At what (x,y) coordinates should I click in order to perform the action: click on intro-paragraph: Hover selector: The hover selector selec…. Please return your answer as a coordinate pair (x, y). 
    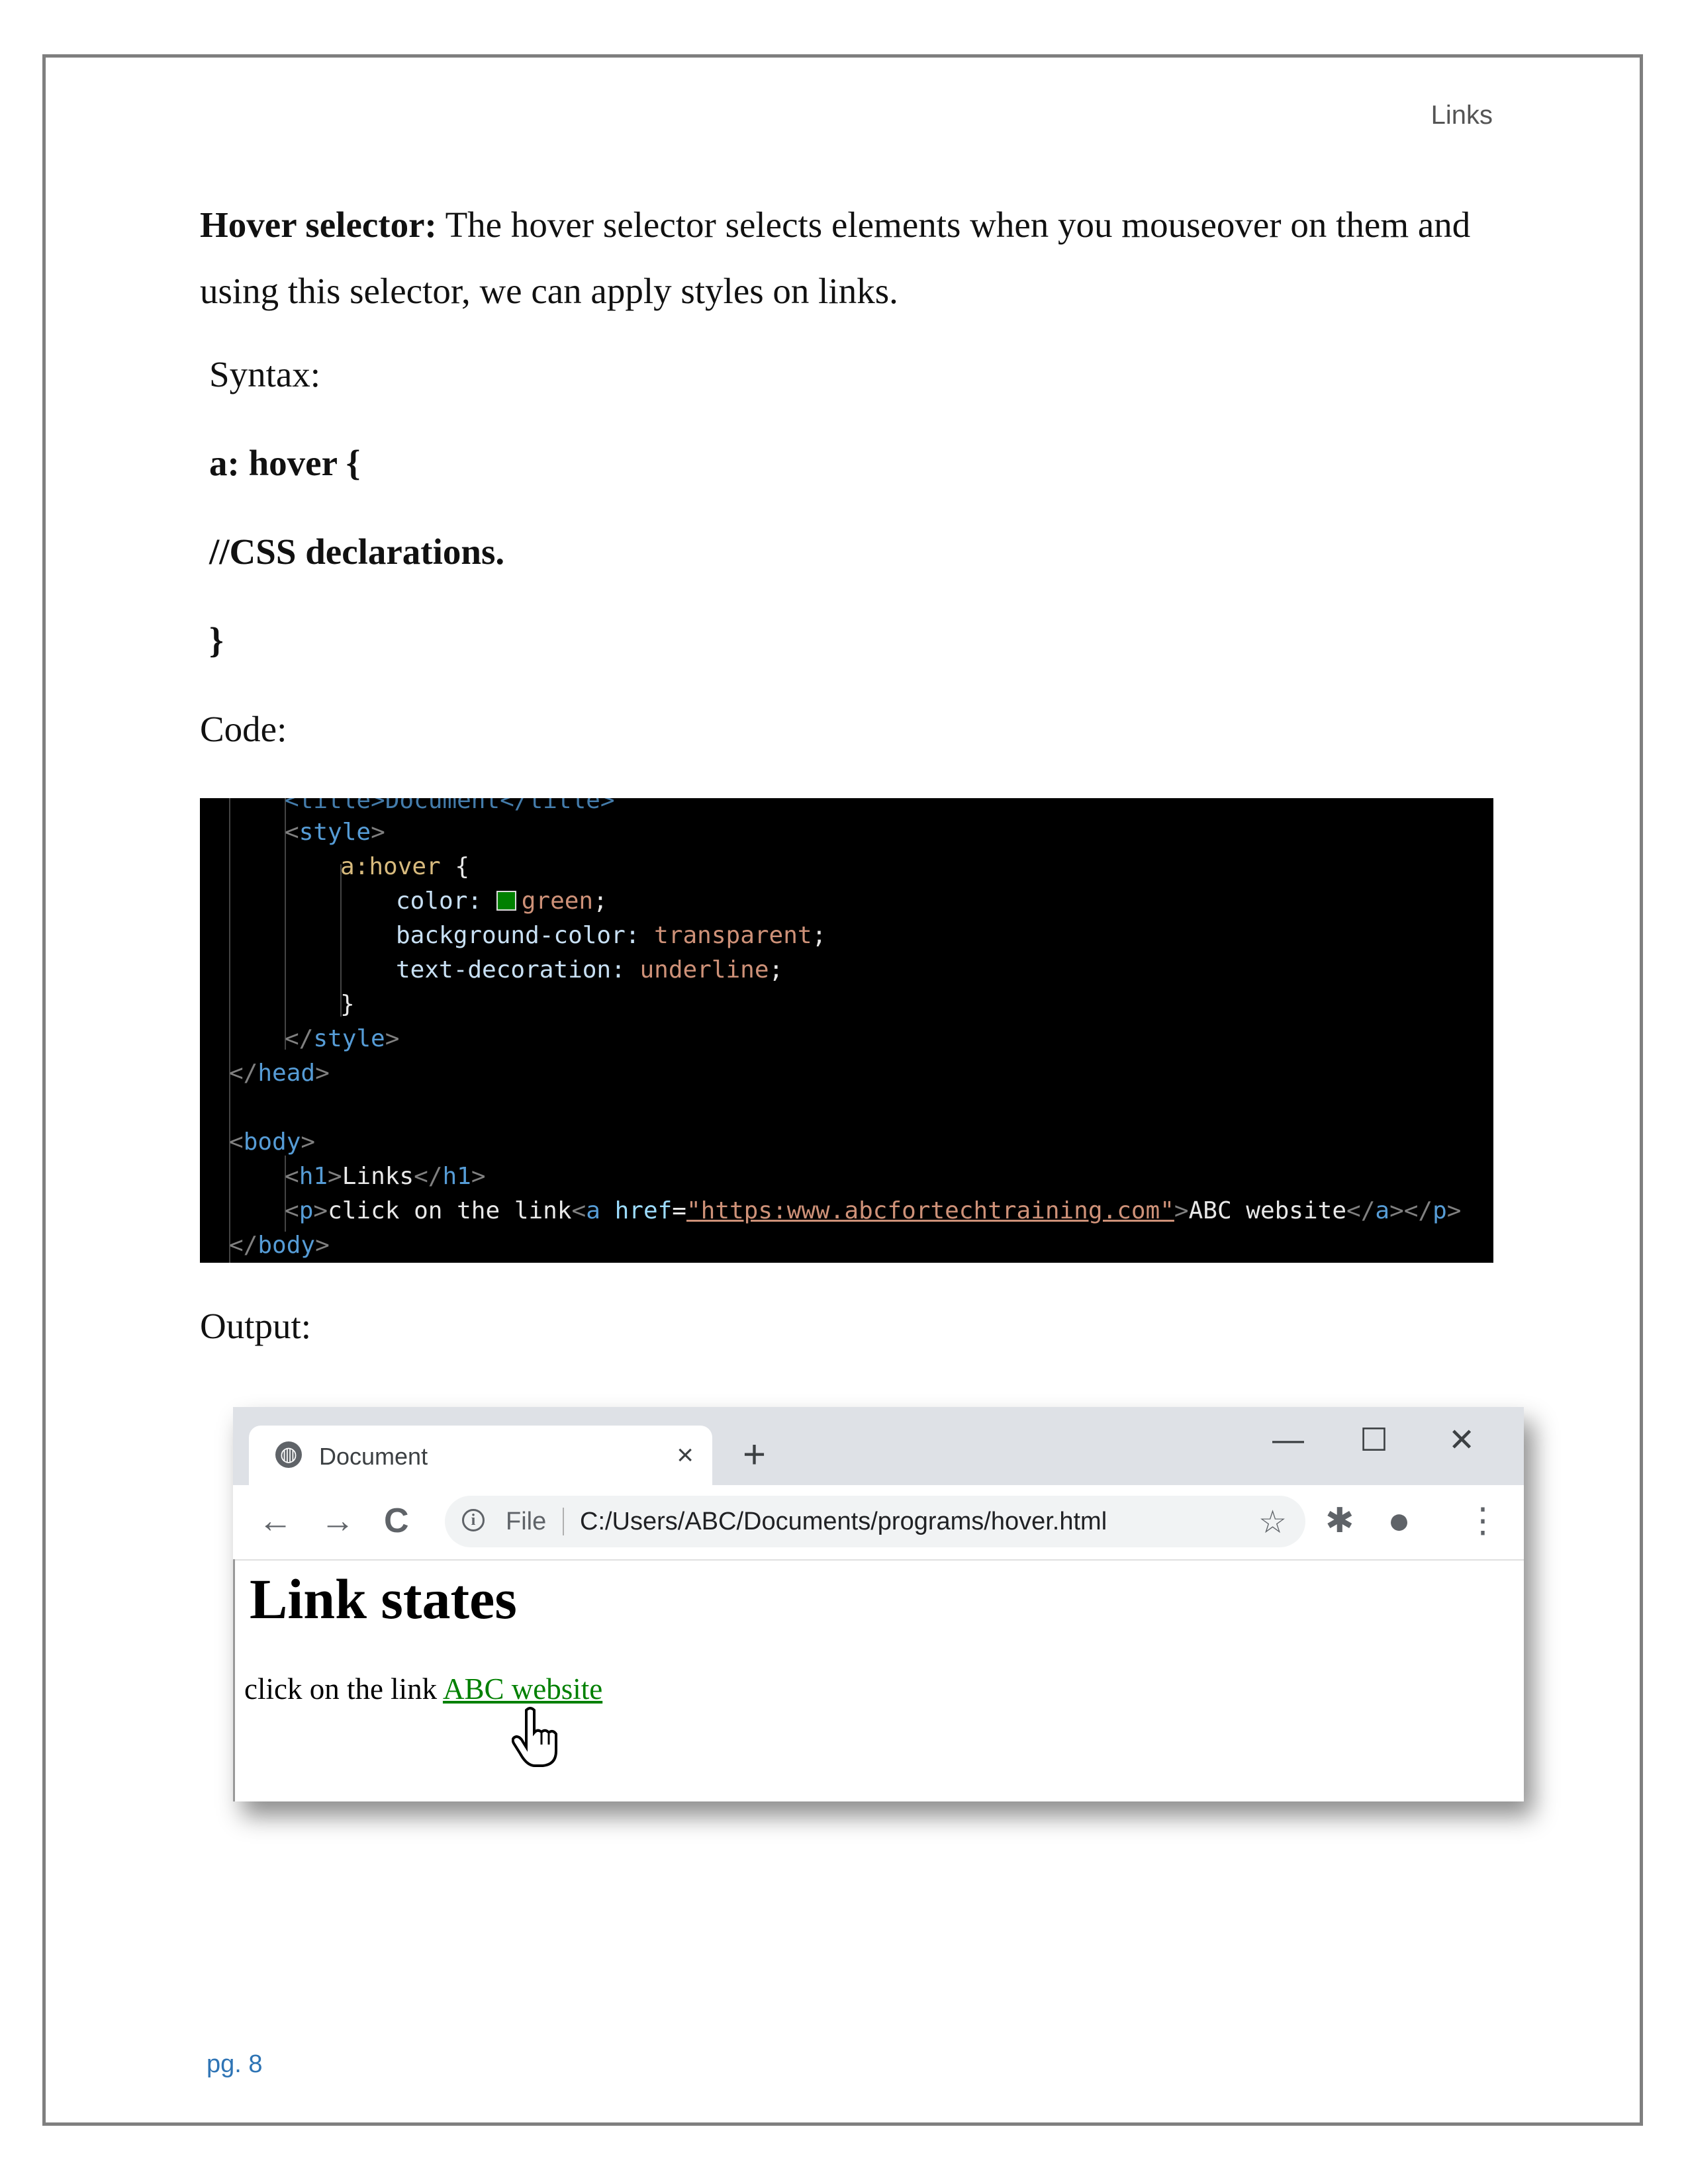
    Looking at the image, I should click on (848, 258).